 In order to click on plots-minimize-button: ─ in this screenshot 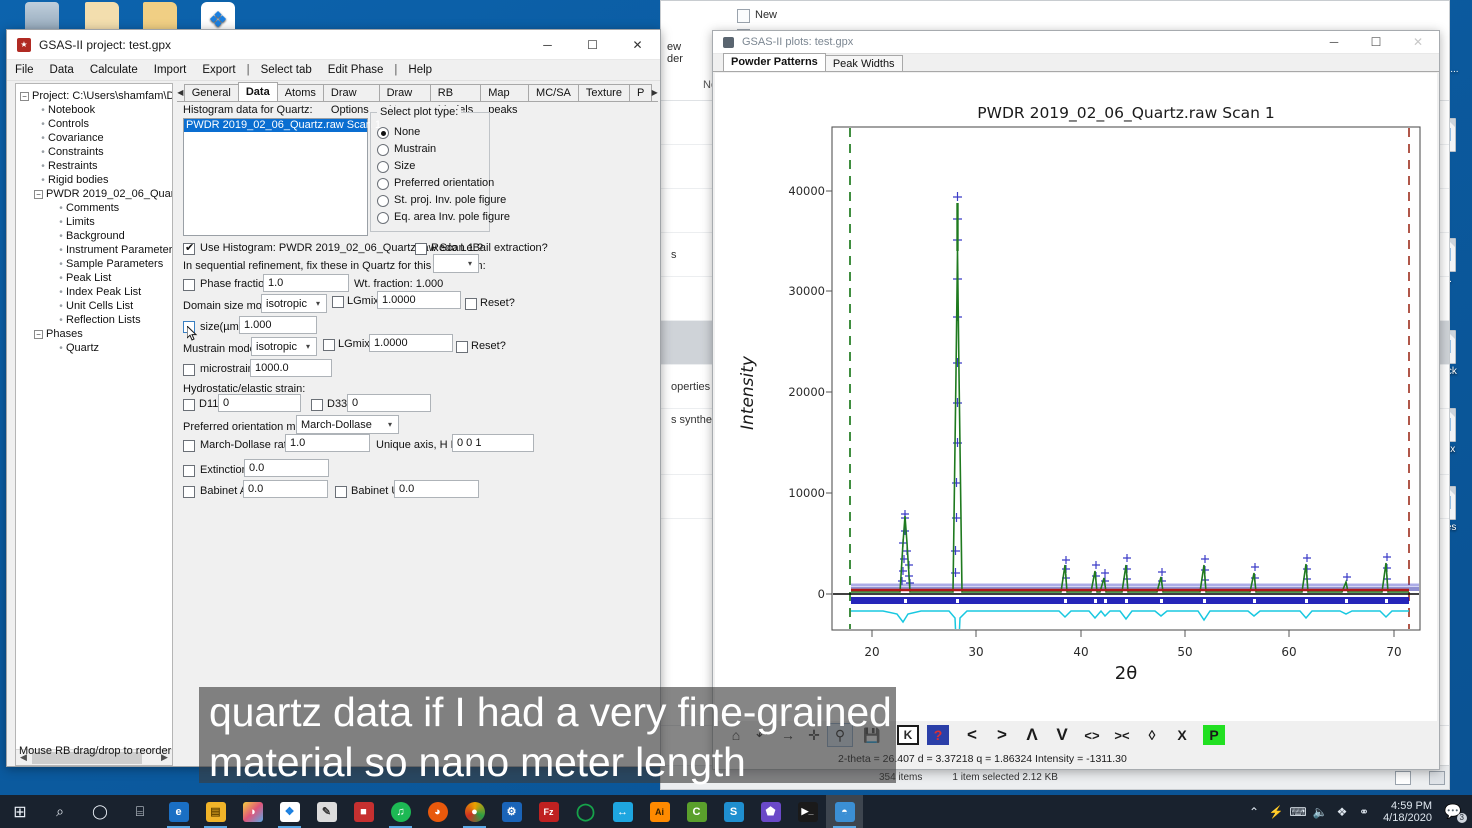, I will do `click(1334, 42)`.